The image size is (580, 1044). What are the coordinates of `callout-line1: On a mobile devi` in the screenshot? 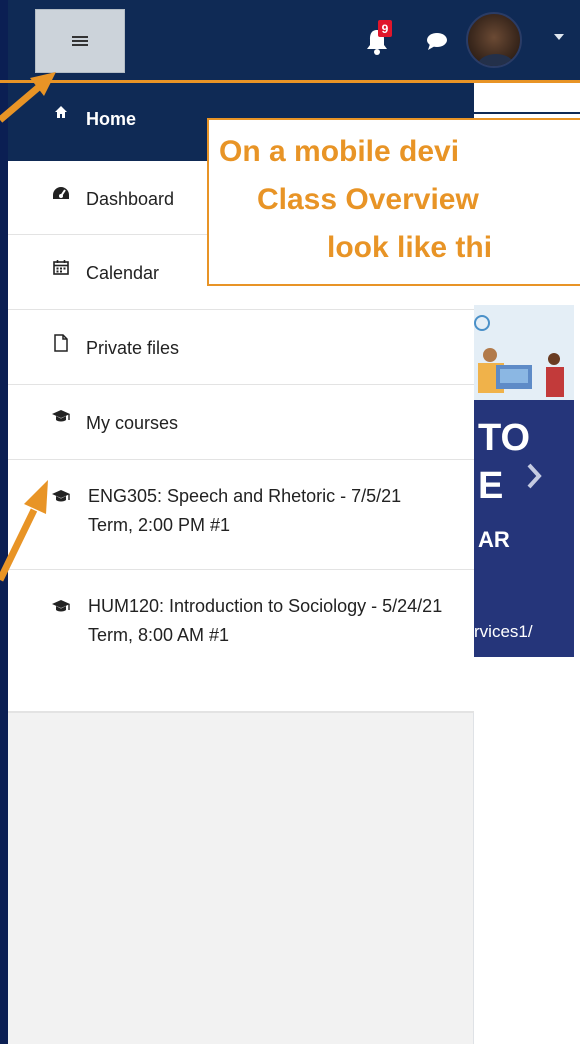 It's located at (339, 151).